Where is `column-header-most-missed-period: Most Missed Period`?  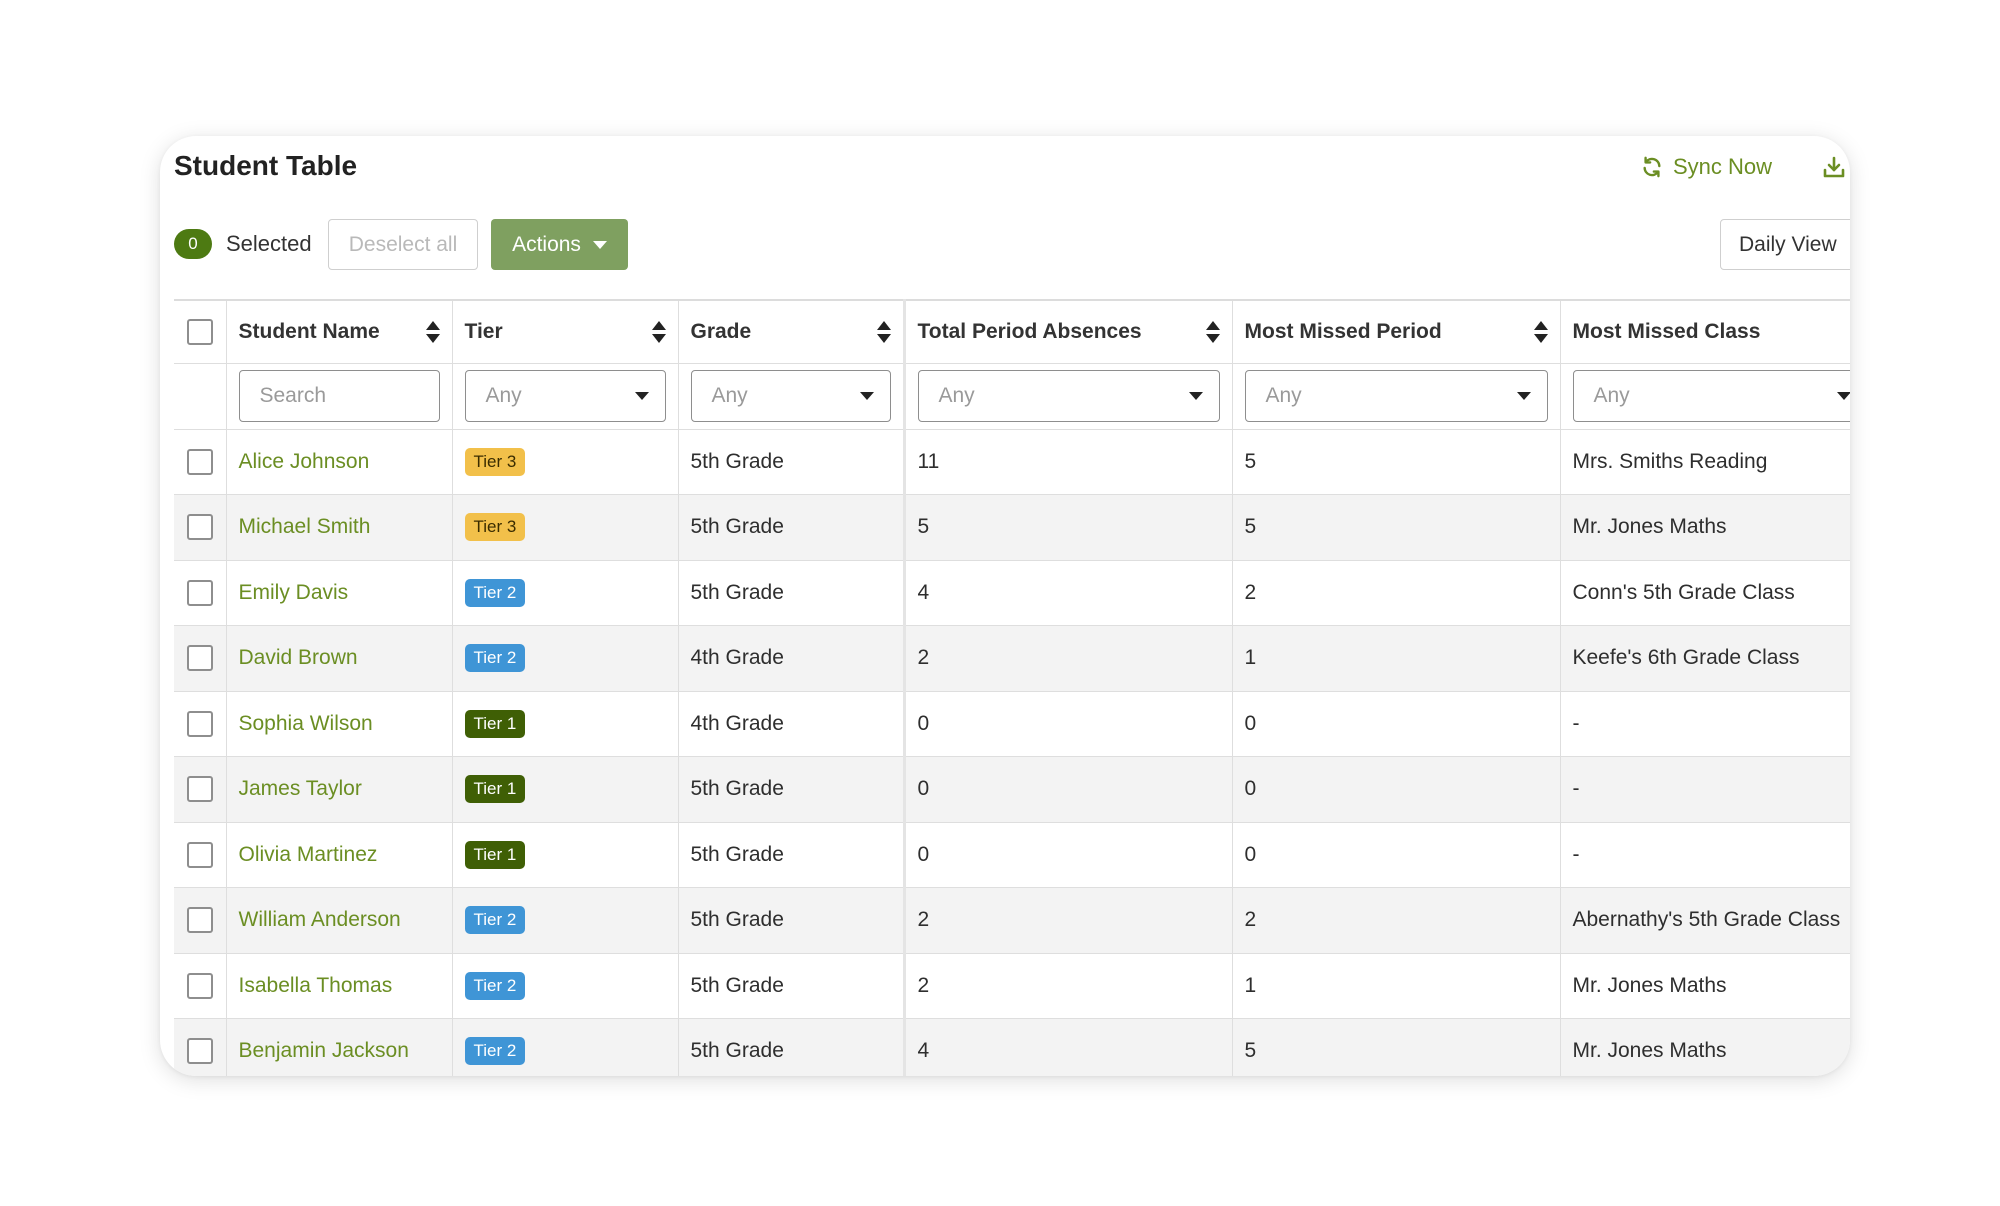 column-header-most-missed-period: Most Missed Period is located at coordinates (1396, 331).